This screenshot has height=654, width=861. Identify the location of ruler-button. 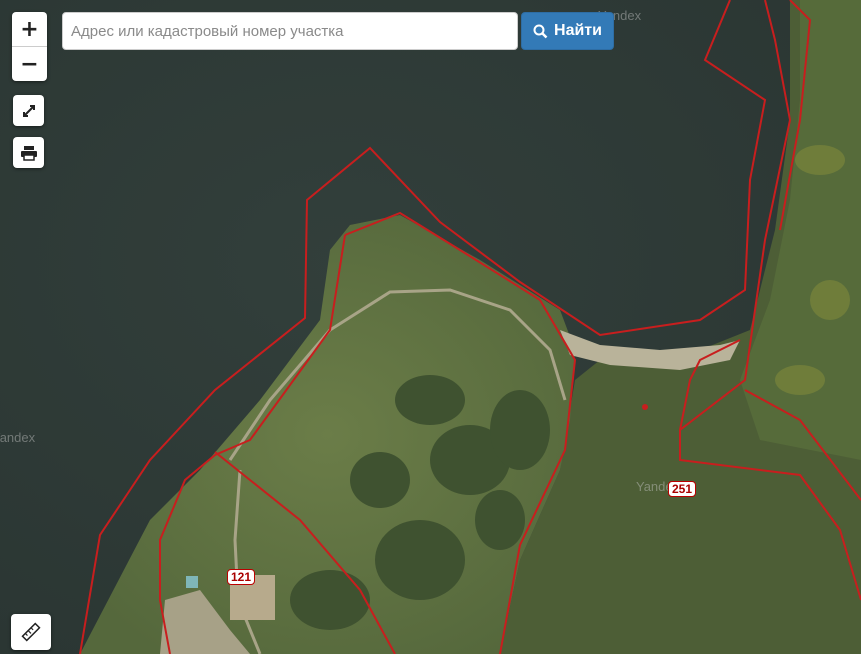
(31, 632).